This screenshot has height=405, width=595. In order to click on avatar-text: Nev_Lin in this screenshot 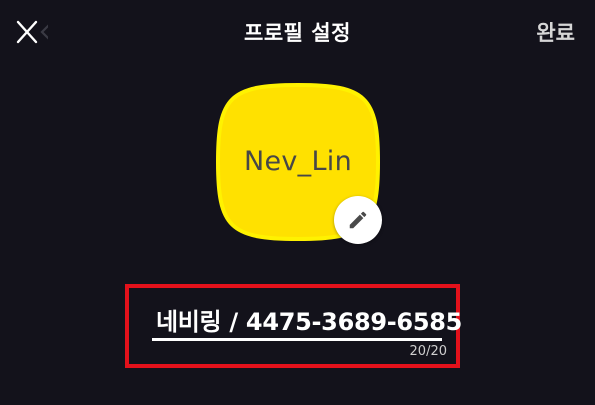, I will do `click(298, 161)`.